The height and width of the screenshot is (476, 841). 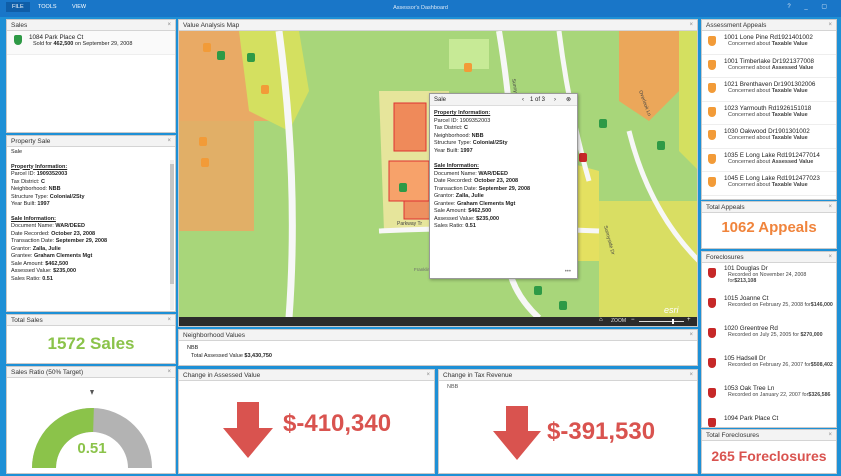 What do you see at coordinates (568, 272) in the screenshot?
I see `popup-more-icon: •••` at bounding box center [568, 272].